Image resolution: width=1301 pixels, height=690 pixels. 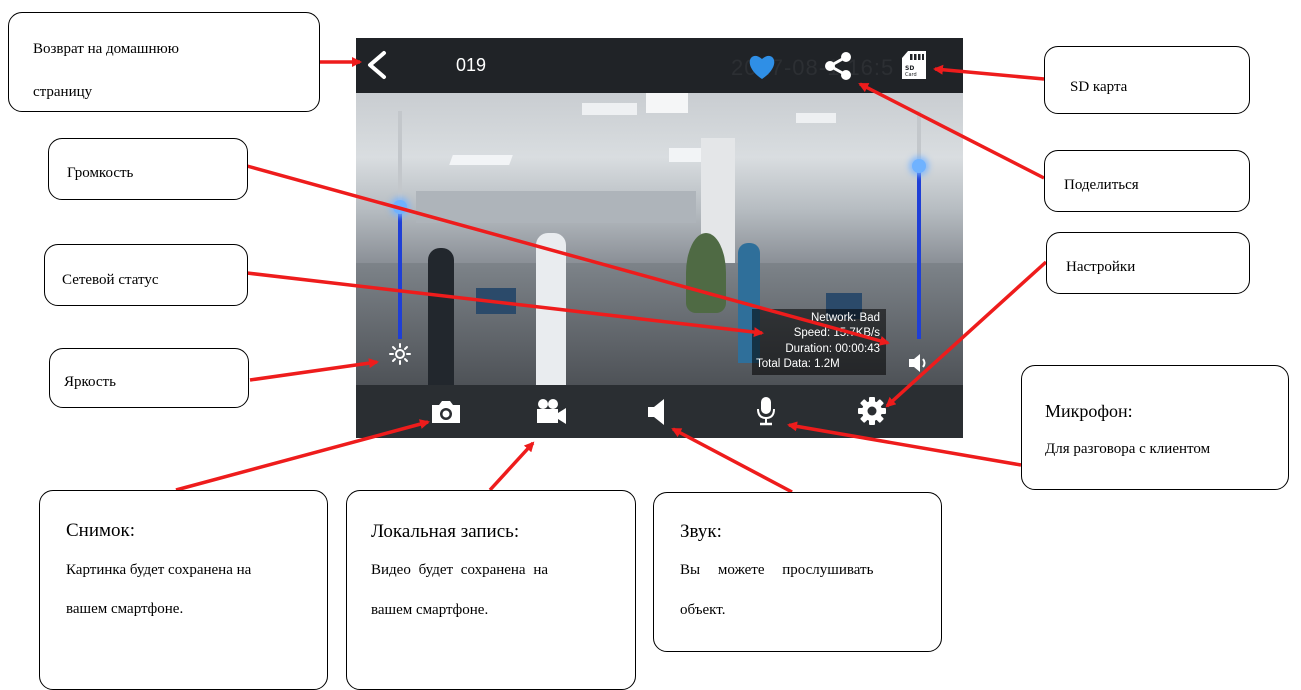 What do you see at coordinates (125, 609) in the screenshot?
I see `callout-snapshot-line2: вашем смартфоне.` at bounding box center [125, 609].